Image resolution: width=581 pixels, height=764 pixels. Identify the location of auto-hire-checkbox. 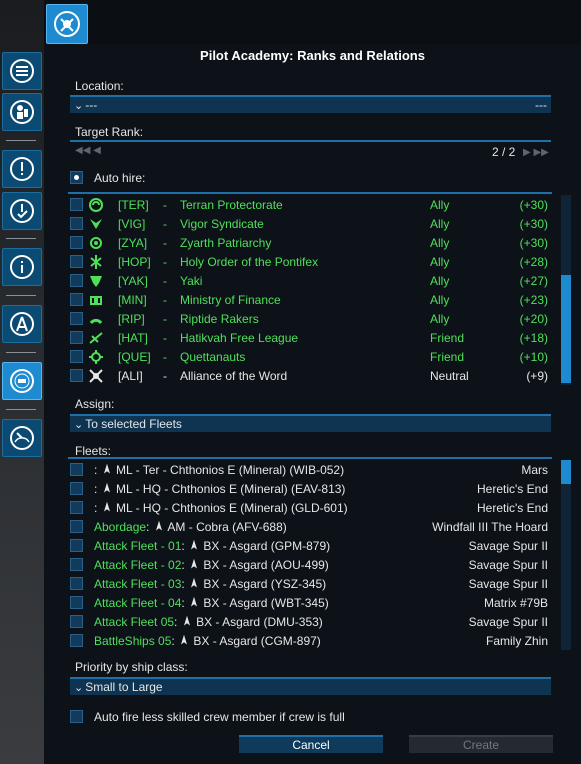
(76, 177).